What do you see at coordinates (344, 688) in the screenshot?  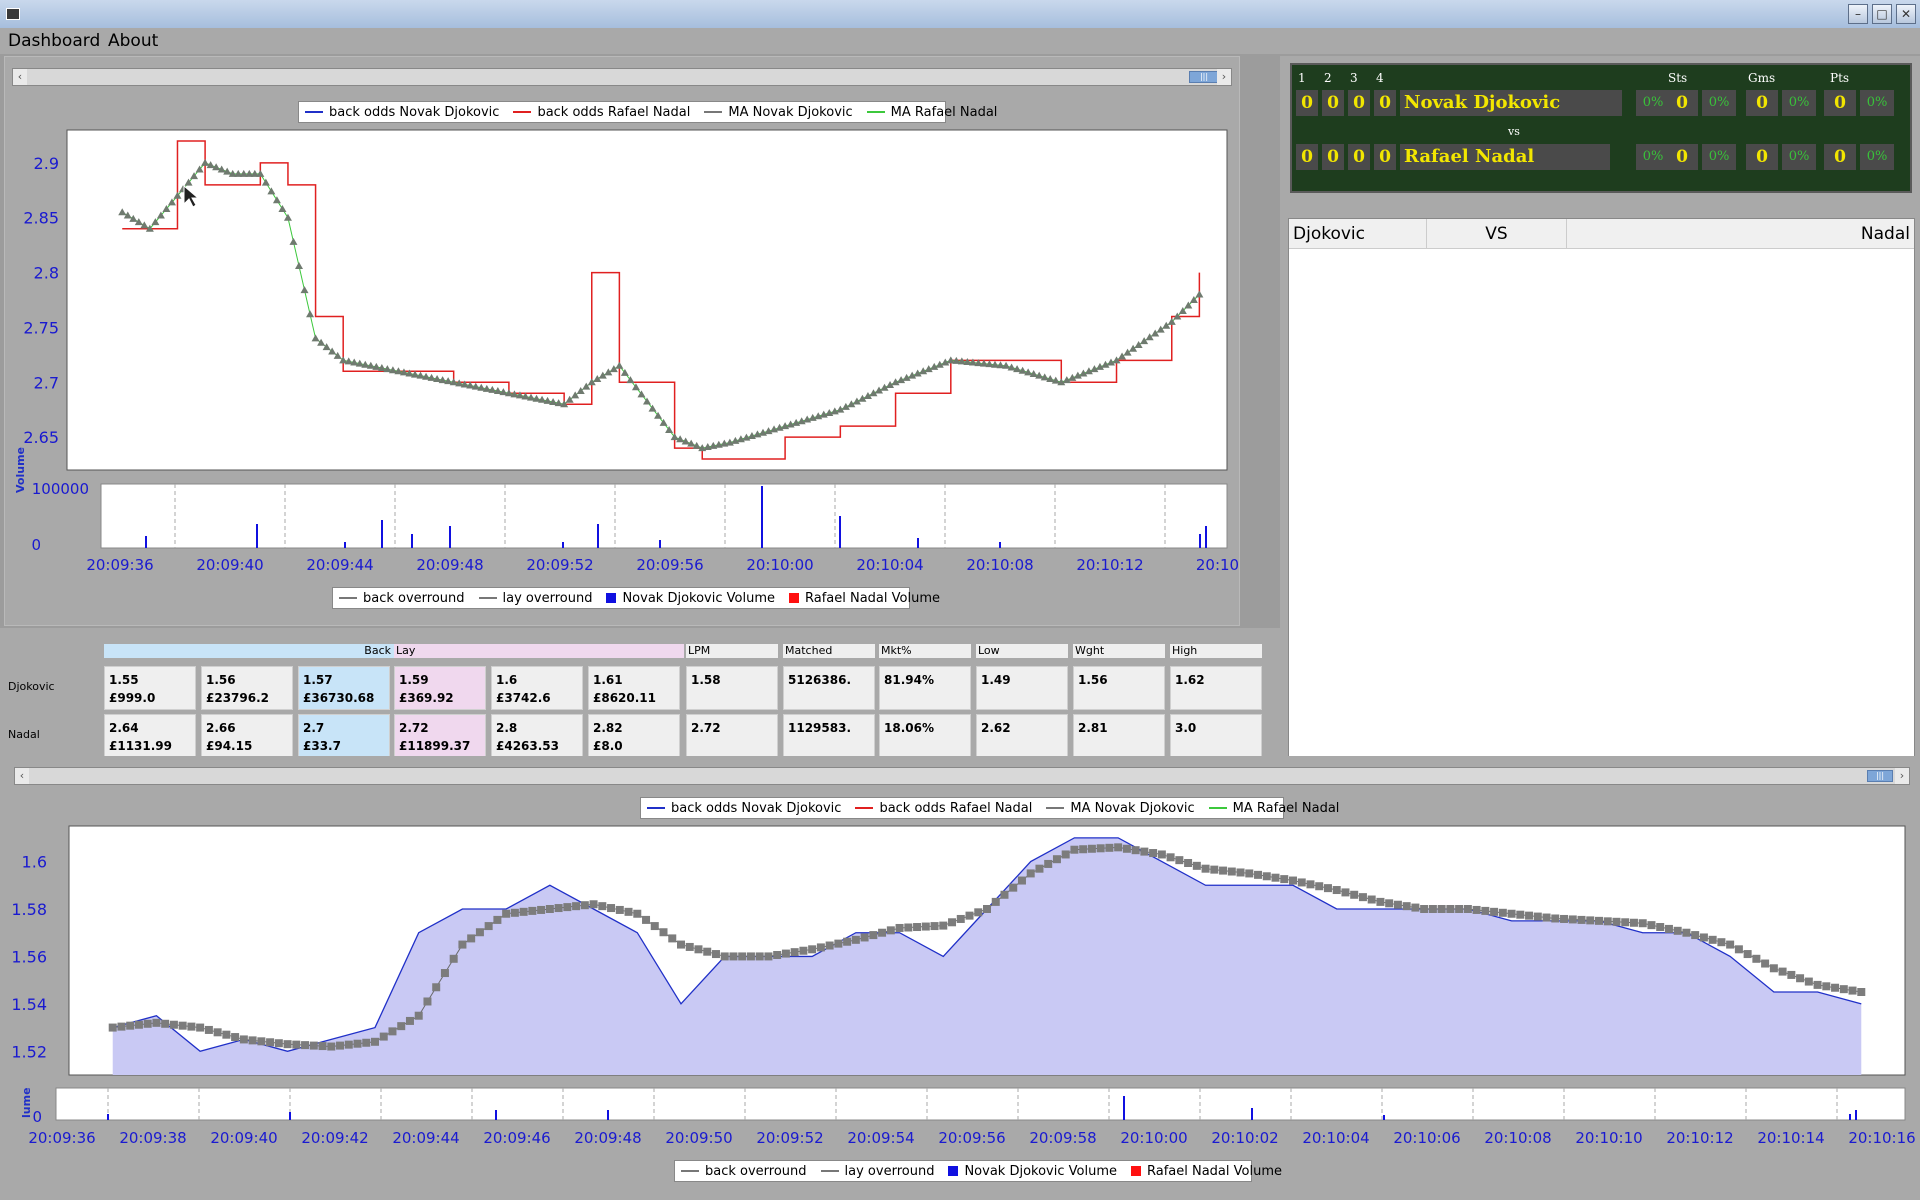 I see `back-price-cell: 1.57 £36730.68` at bounding box center [344, 688].